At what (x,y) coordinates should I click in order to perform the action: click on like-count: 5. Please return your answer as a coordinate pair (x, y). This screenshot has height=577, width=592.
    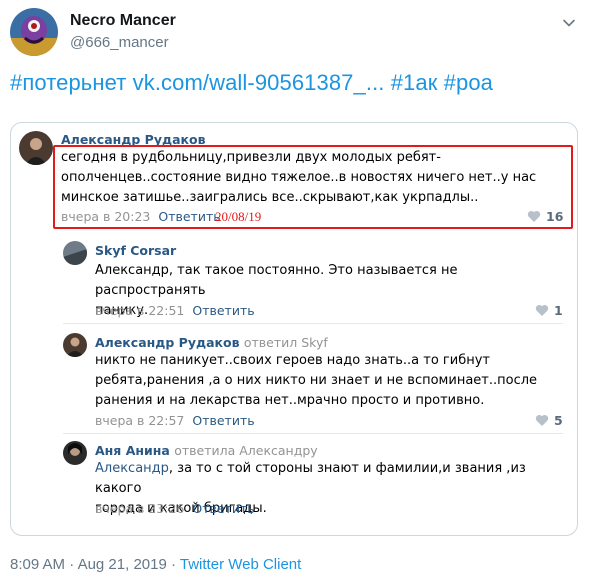
    Looking at the image, I should click on (558, 420).